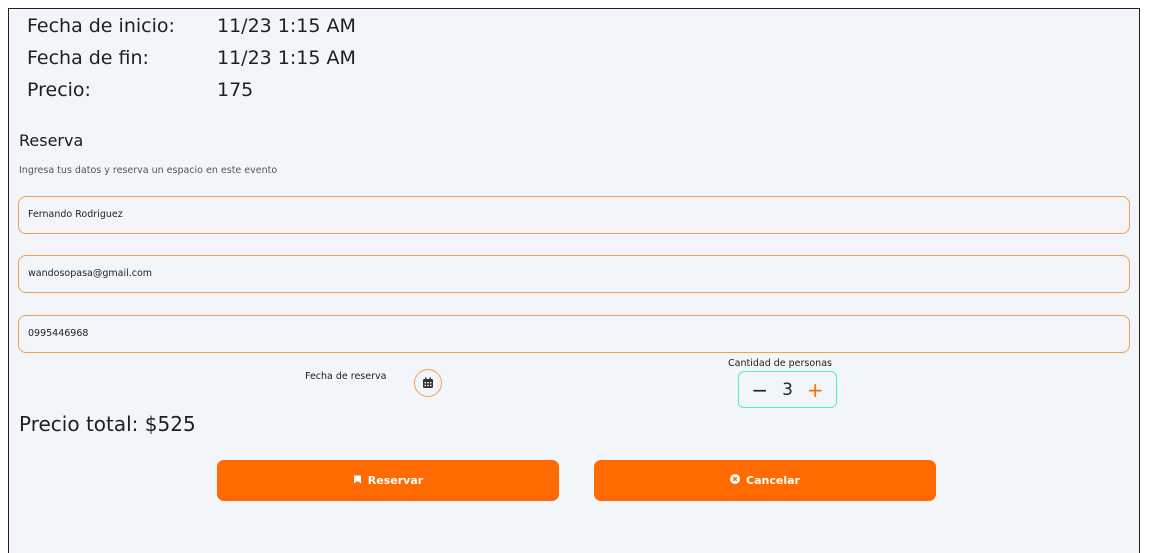 The height and width of the screenshot is (553, 1149). I want to click on cancel-button: Cancelar, so click(765, 480).